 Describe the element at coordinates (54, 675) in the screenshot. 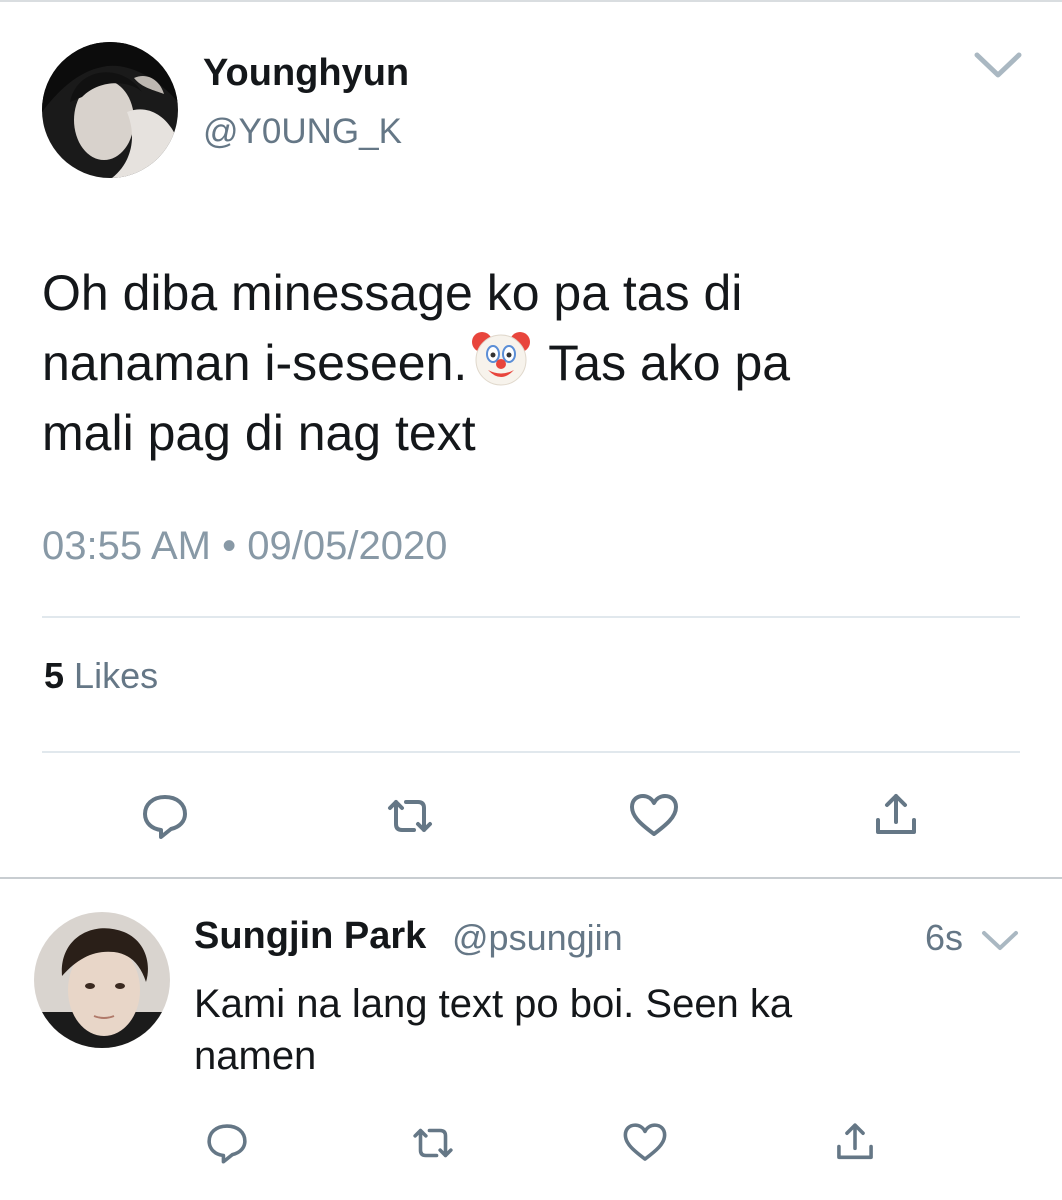

I see `likes-number: 5` at that location.